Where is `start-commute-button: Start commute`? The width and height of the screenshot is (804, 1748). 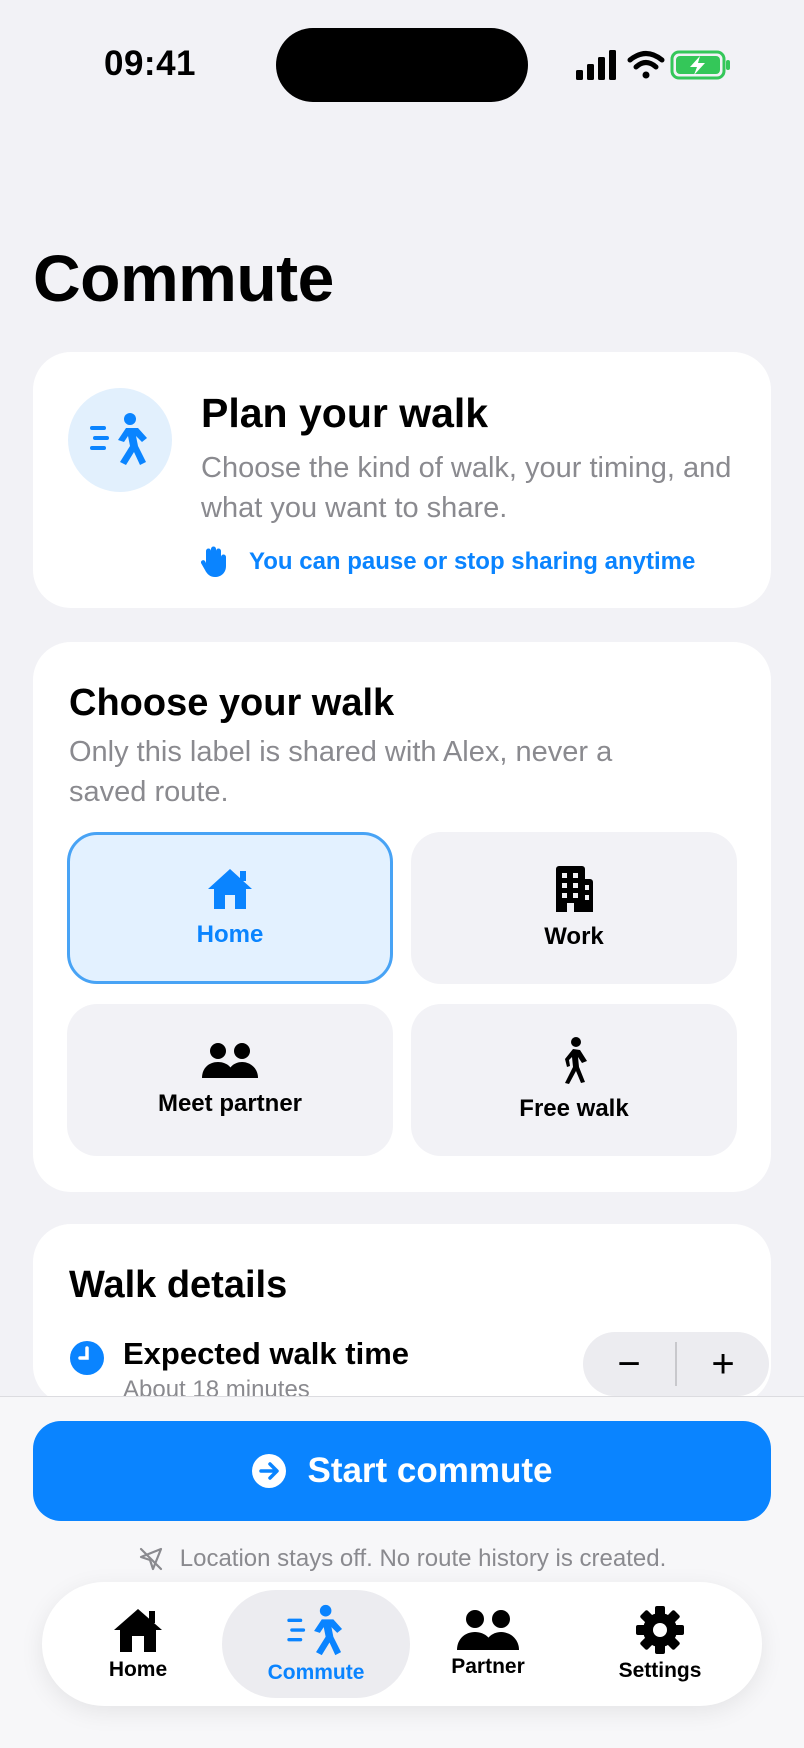 start-commute-button: Start commute is located at coordinates (402, 1471).